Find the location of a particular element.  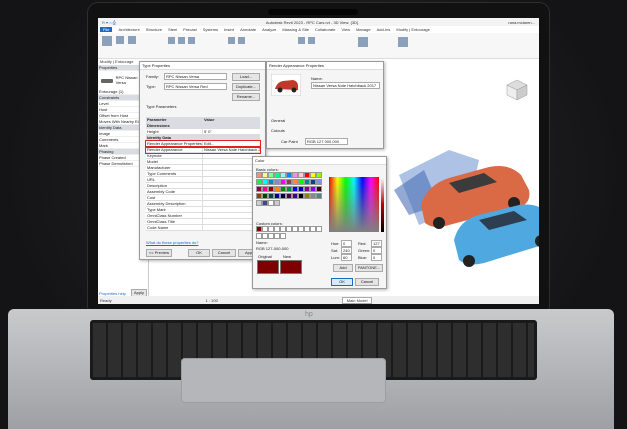

car-paint-color-field: RGB 127 000 000 is located at coordinates (326, 141).